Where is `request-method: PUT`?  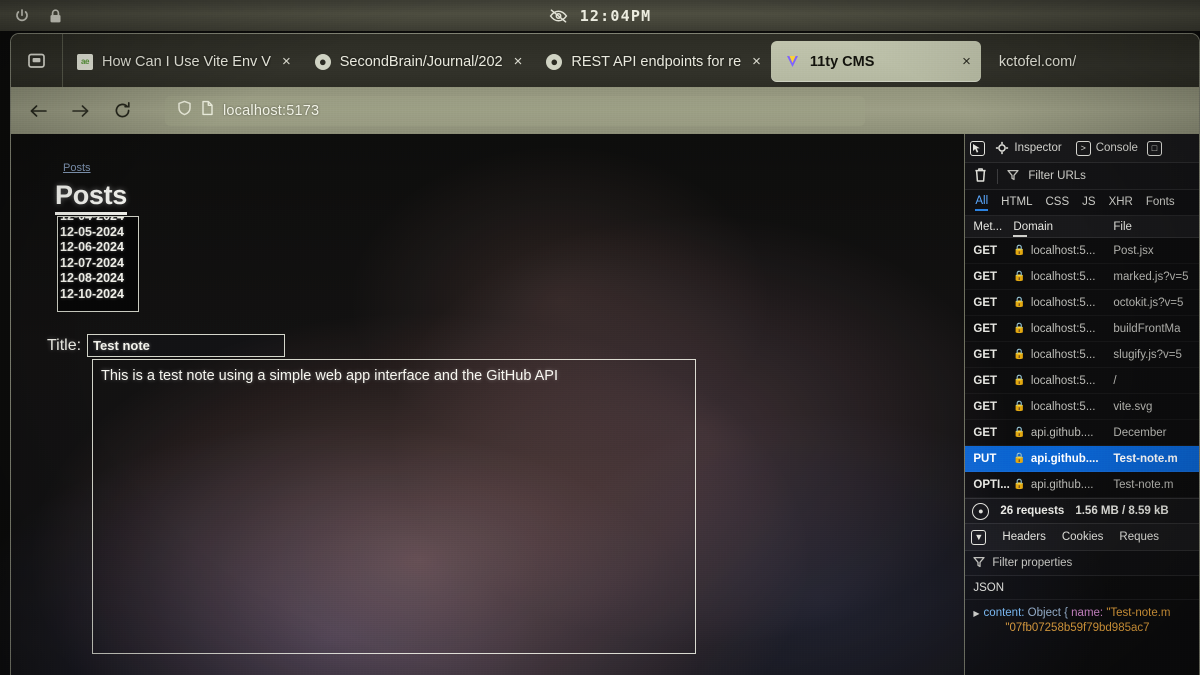
request-method: PUT is located at coordinates (985, 458).